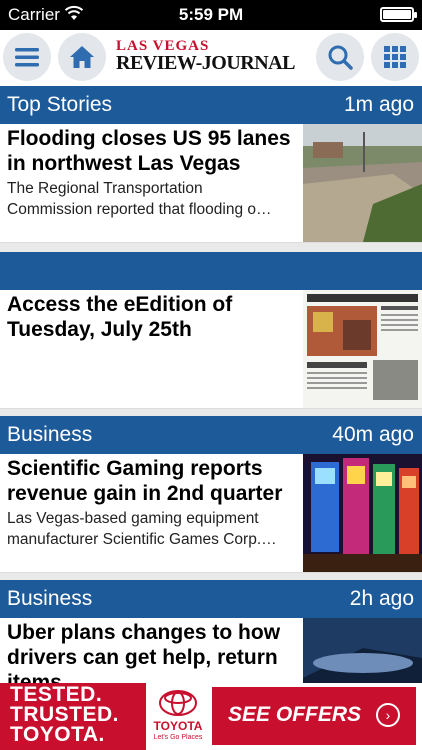 Image resolution: width=422 pixels, height=750 pixels. Describe the element at coordinates (362, 349) in the screenshot. I see `story-thumbnail-newspaper` at that location.